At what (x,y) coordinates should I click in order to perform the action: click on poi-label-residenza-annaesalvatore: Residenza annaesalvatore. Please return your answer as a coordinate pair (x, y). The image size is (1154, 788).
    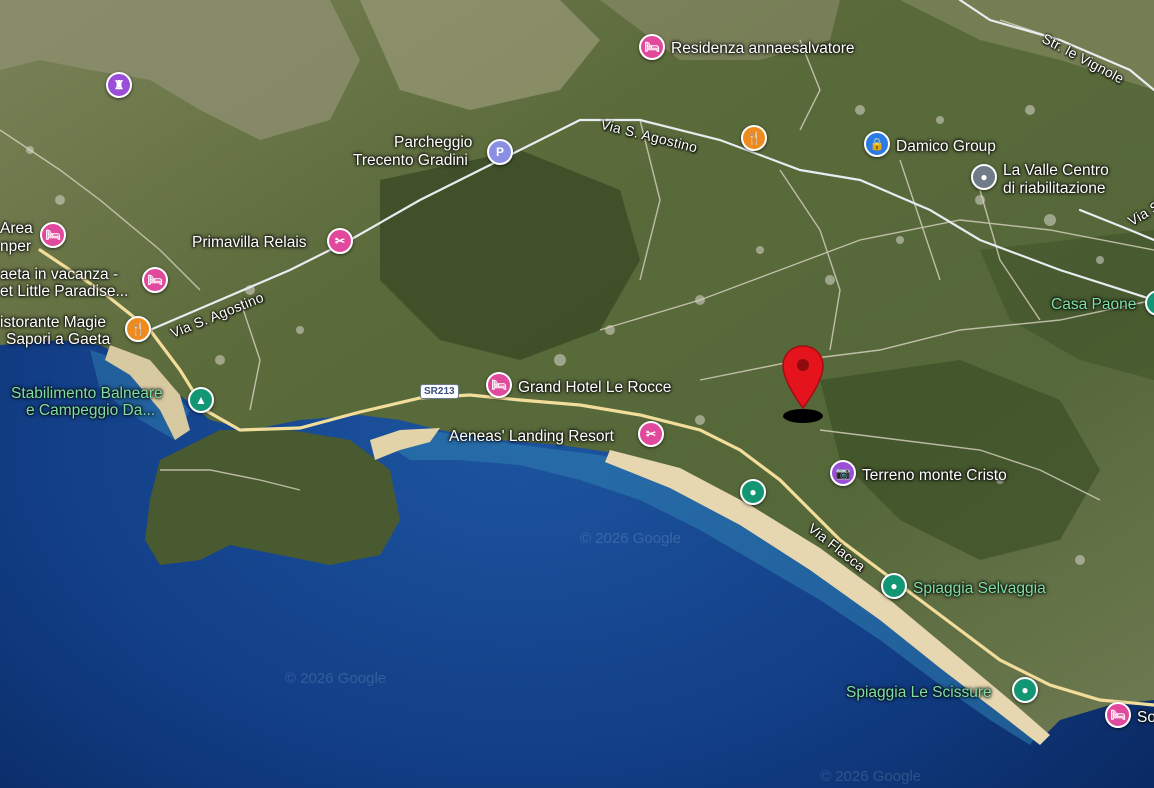
    Looking at the image, I should click on (763, 48).